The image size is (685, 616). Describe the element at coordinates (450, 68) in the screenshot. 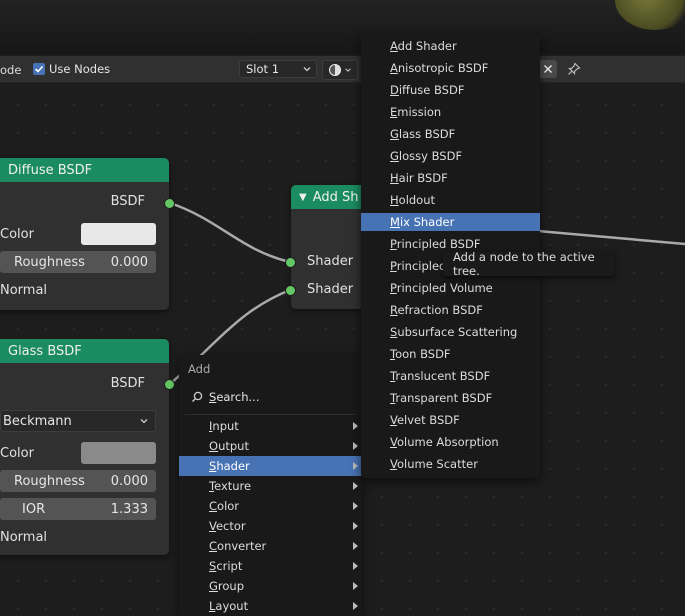

I see `shader-item-anisotropic-bsdf: Anisotropic BSDF` at that location.